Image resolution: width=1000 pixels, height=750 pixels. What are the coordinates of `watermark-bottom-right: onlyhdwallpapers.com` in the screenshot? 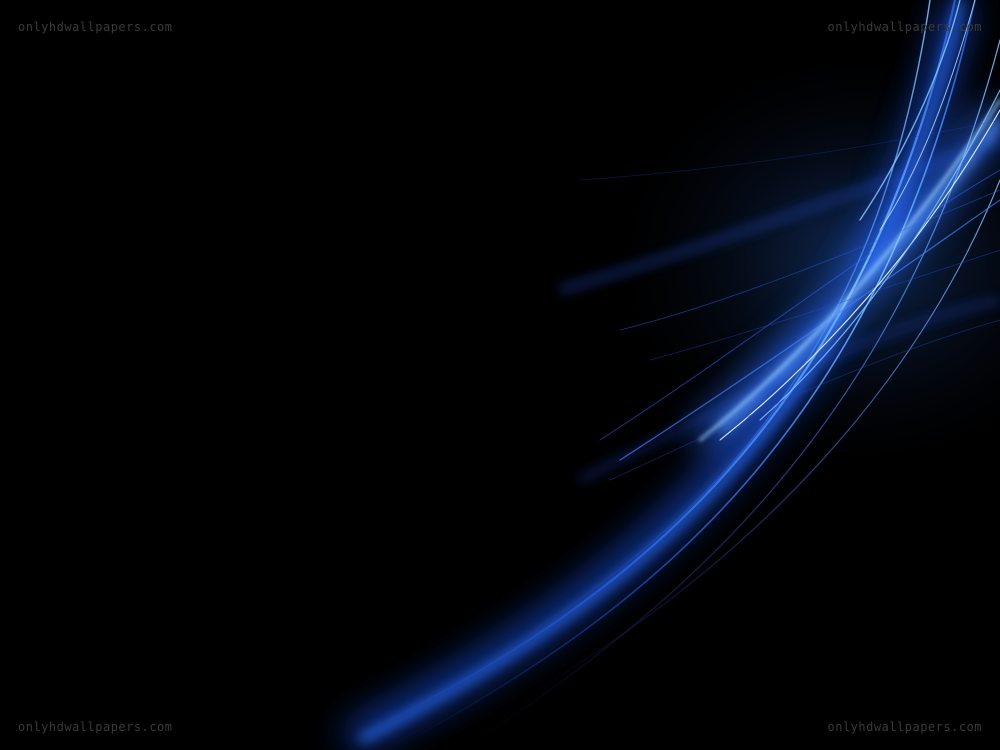 It's located at (904, 727).